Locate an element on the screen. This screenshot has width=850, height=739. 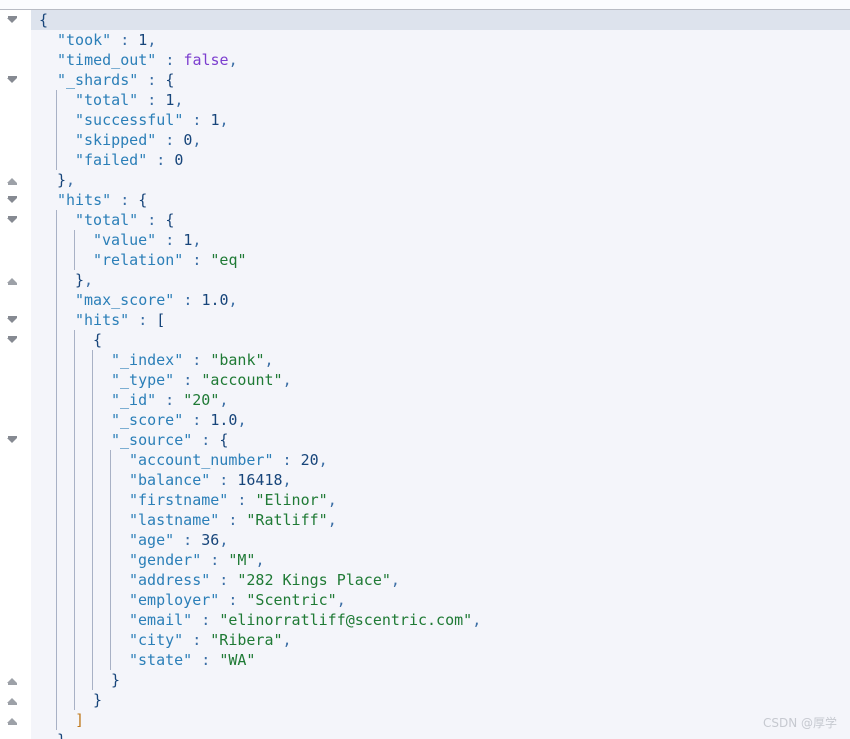
code-line: "city" : "Ribera", is located at coordinates (425, 640).